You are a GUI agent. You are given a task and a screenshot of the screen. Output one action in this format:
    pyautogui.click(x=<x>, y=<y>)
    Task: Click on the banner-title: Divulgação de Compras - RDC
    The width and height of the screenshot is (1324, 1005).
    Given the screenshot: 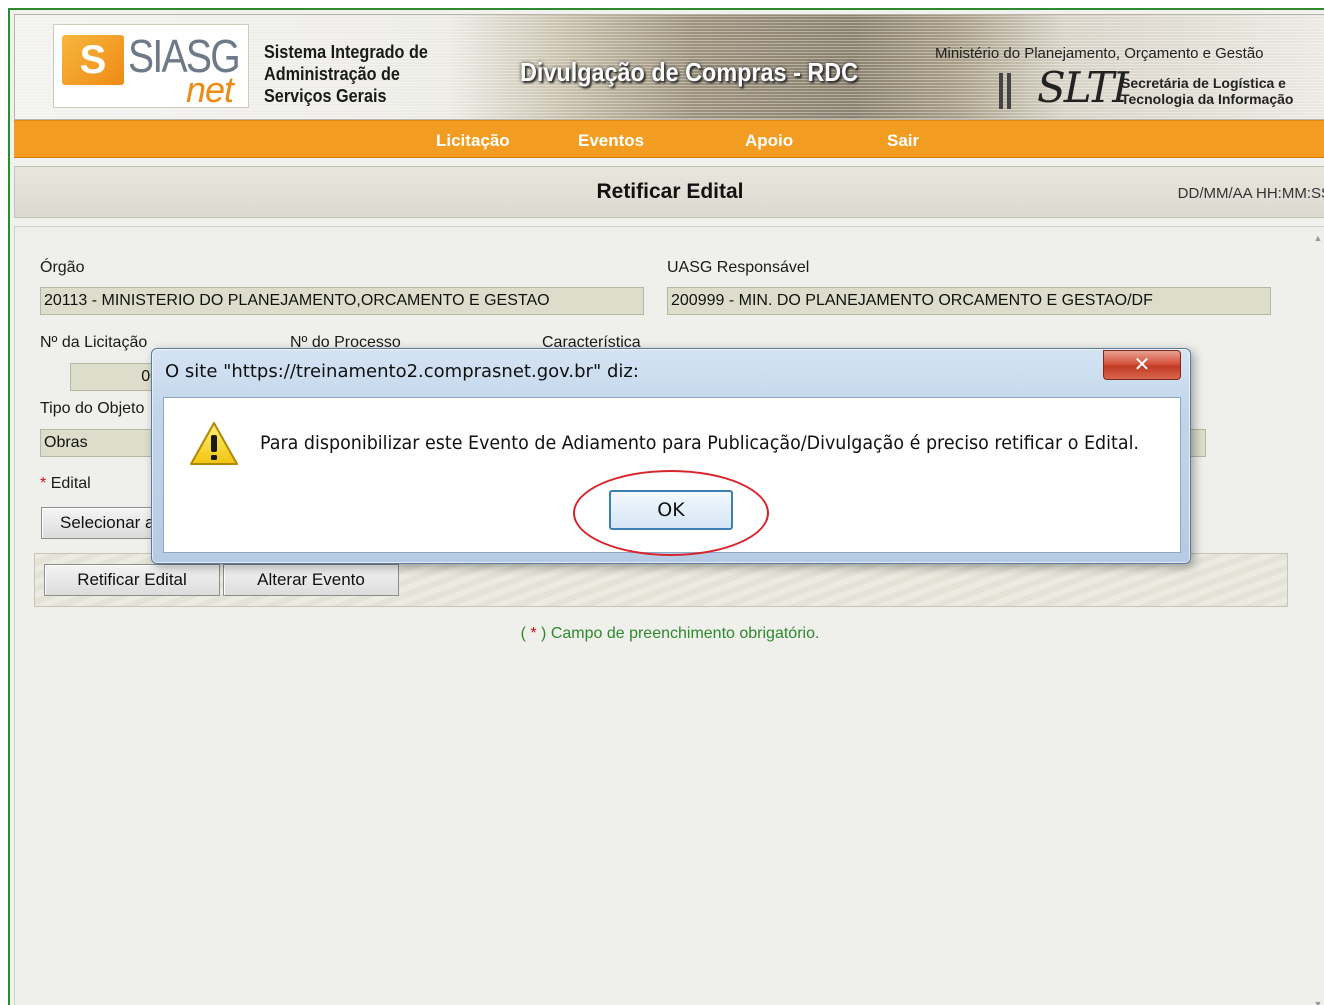 What is the action you would take?
    pyautogui.click(x=689, y=72)
    